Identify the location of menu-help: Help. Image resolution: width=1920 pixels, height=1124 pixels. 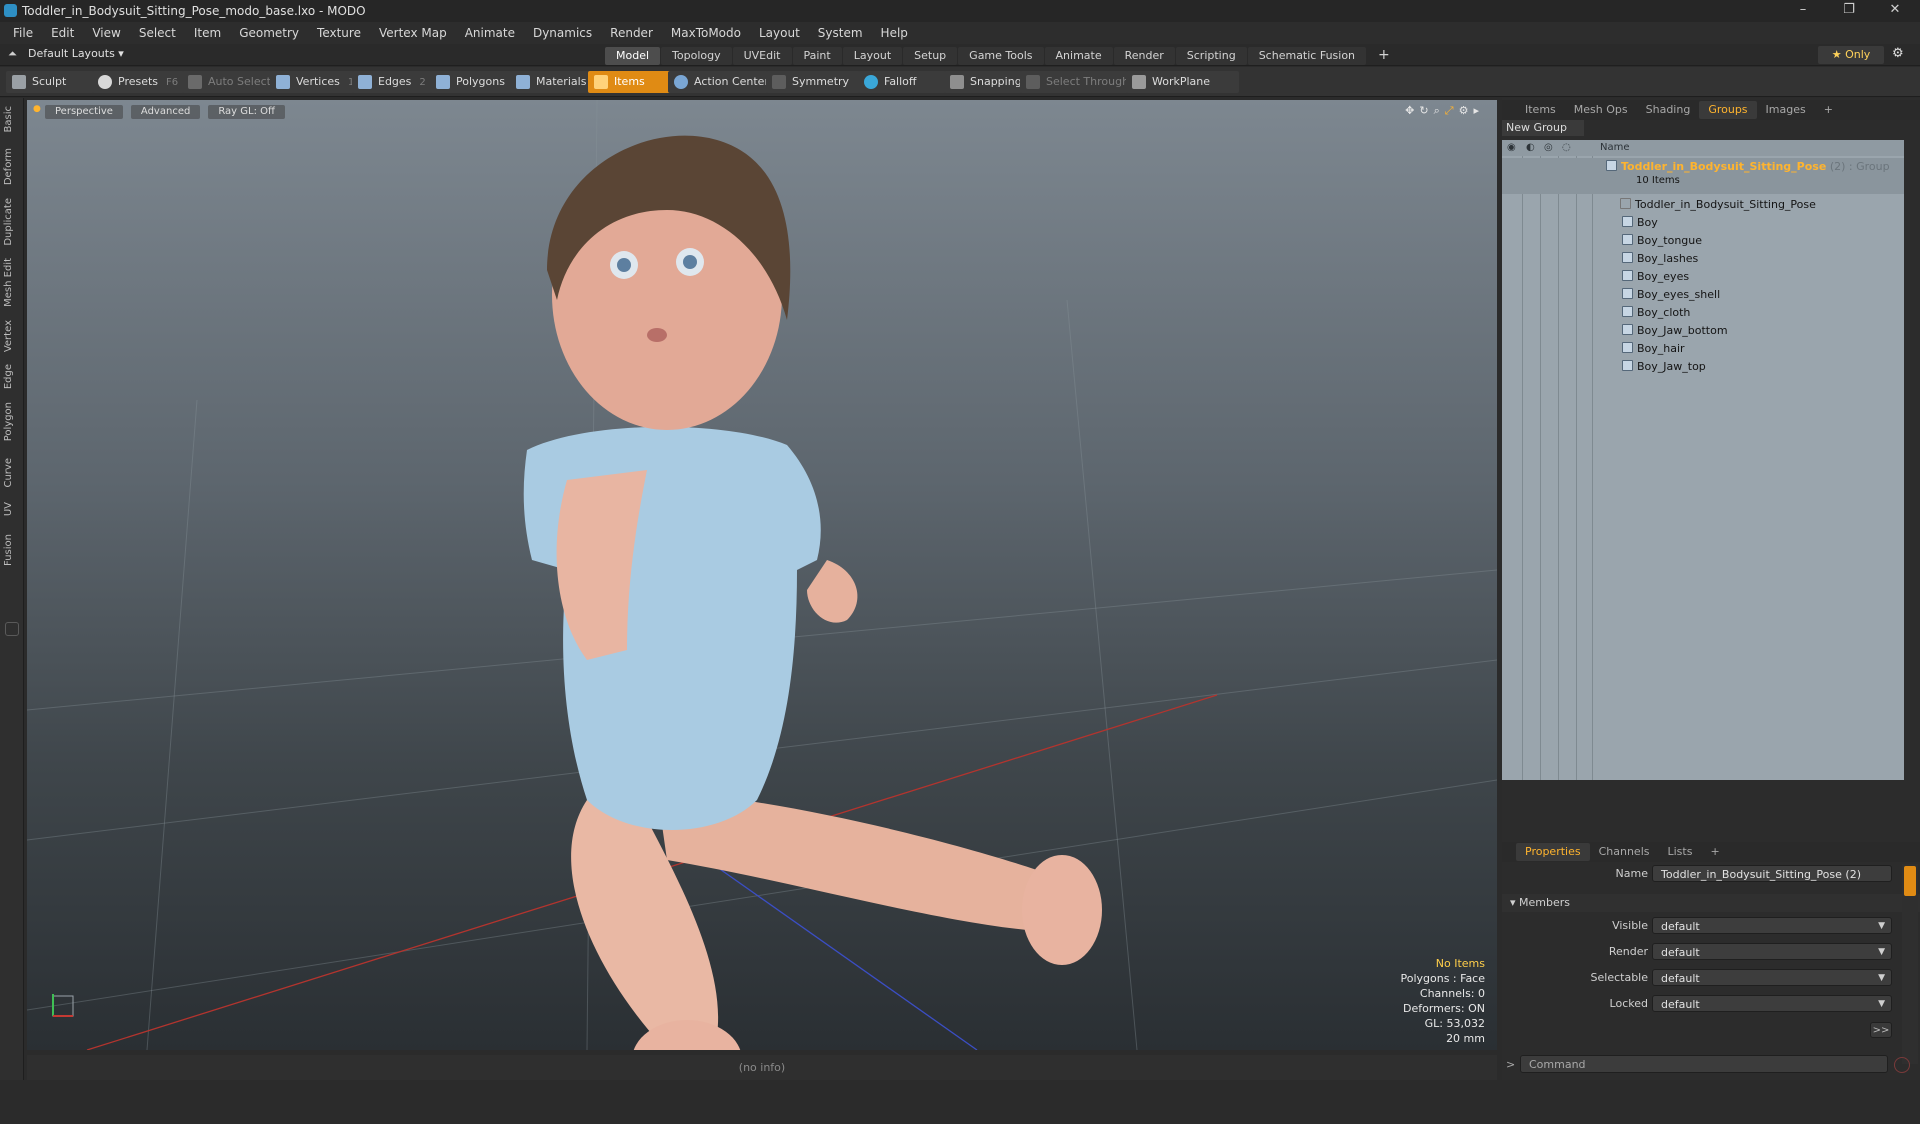
(894, 33).